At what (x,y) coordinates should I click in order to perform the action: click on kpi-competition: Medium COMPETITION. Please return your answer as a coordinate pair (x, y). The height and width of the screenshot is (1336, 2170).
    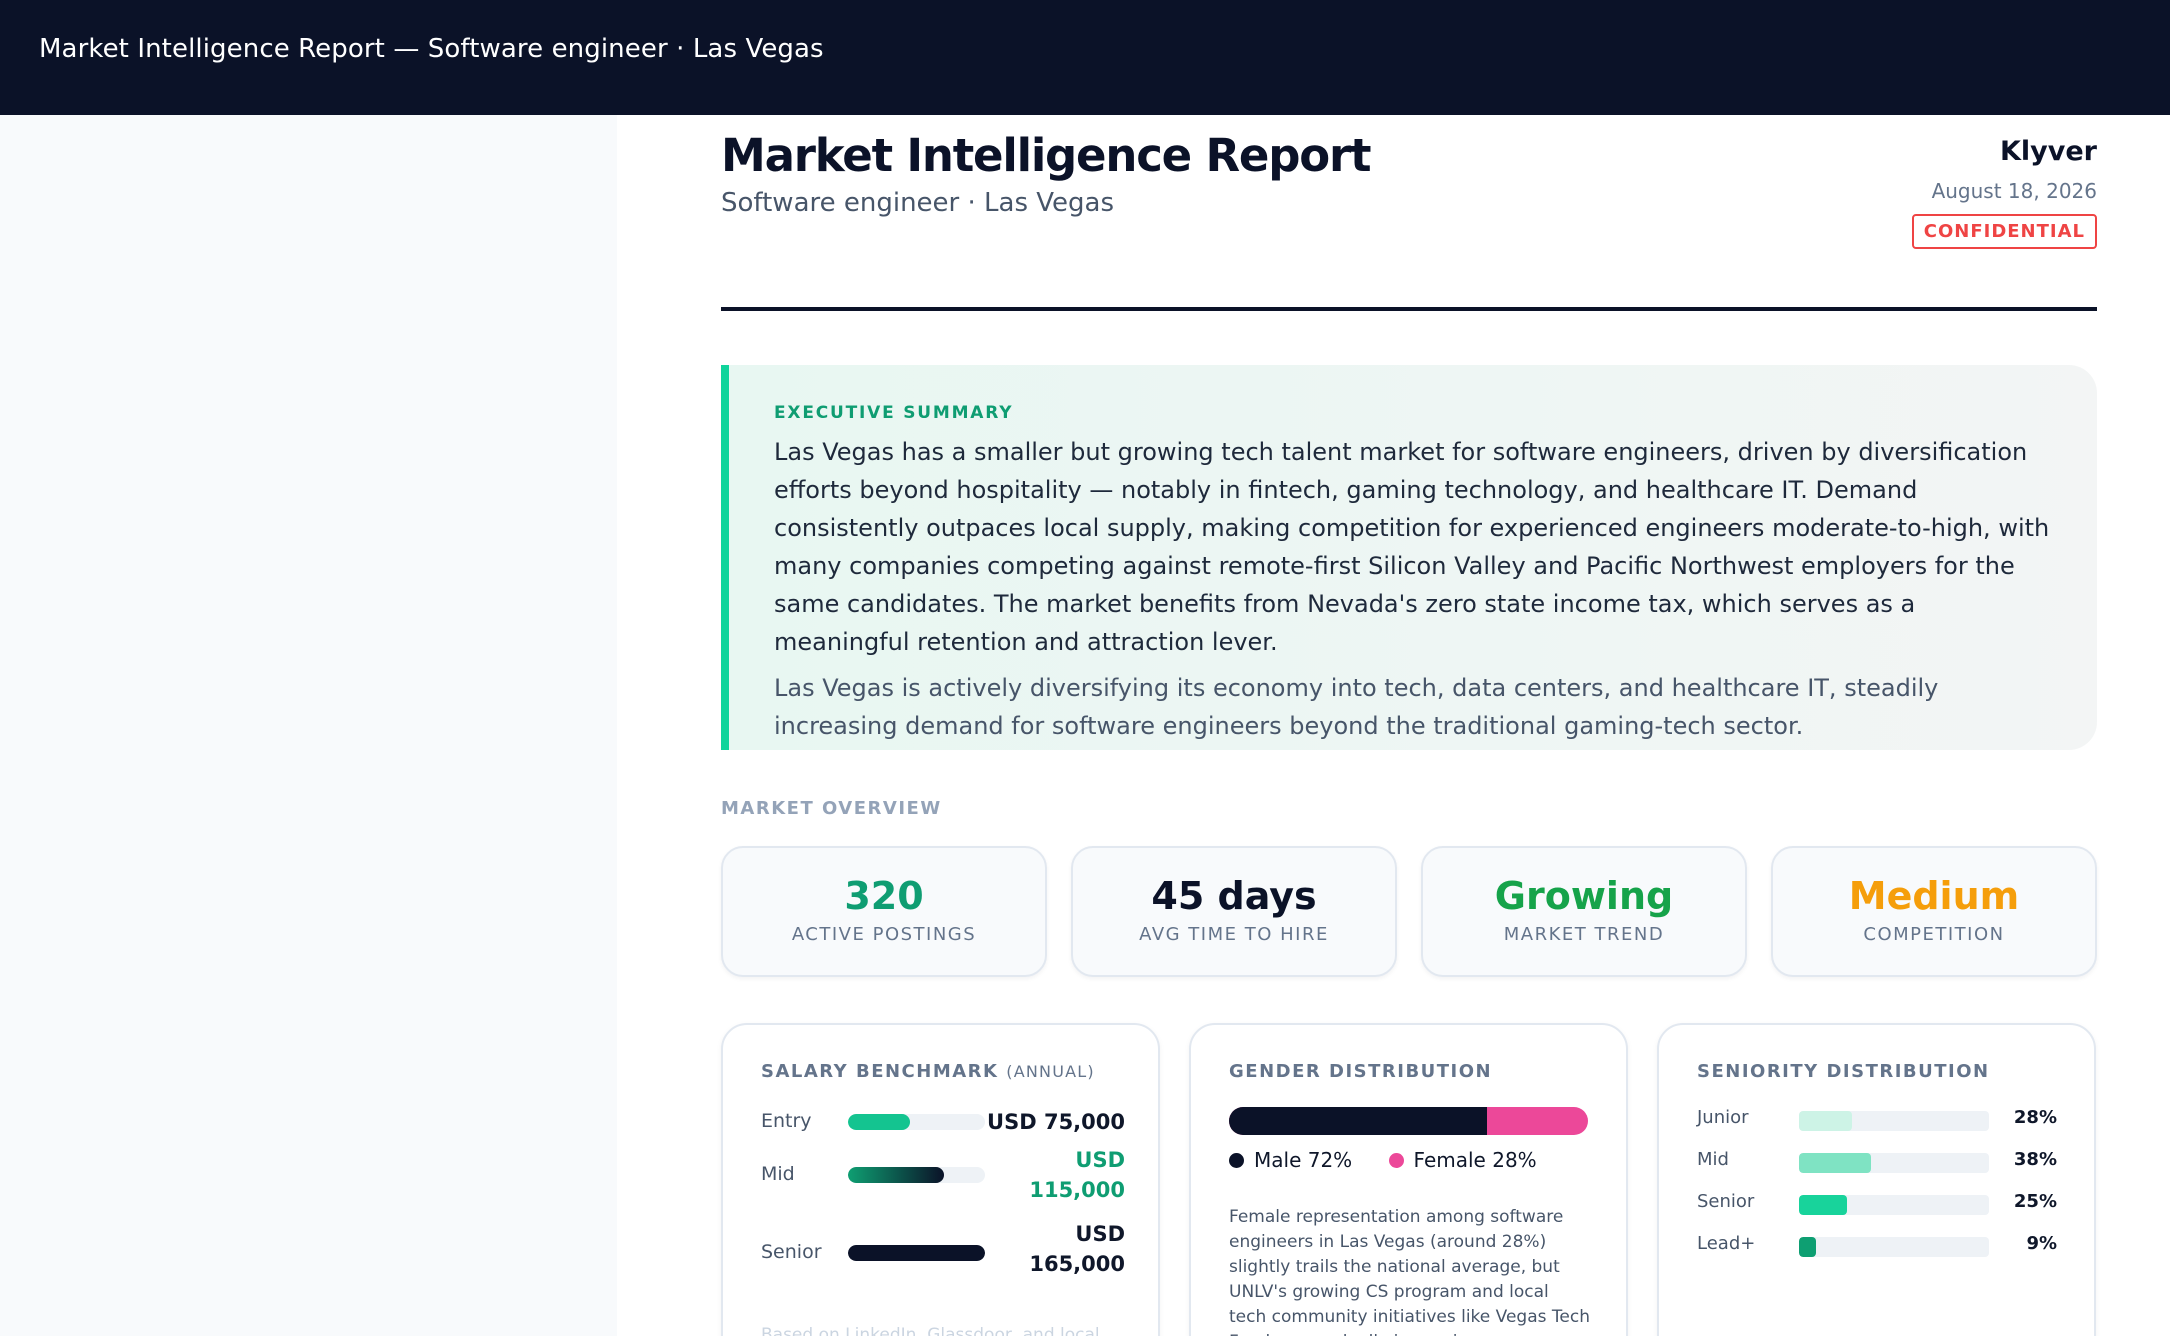
    Looking at the image, I should click on (1934, 911).